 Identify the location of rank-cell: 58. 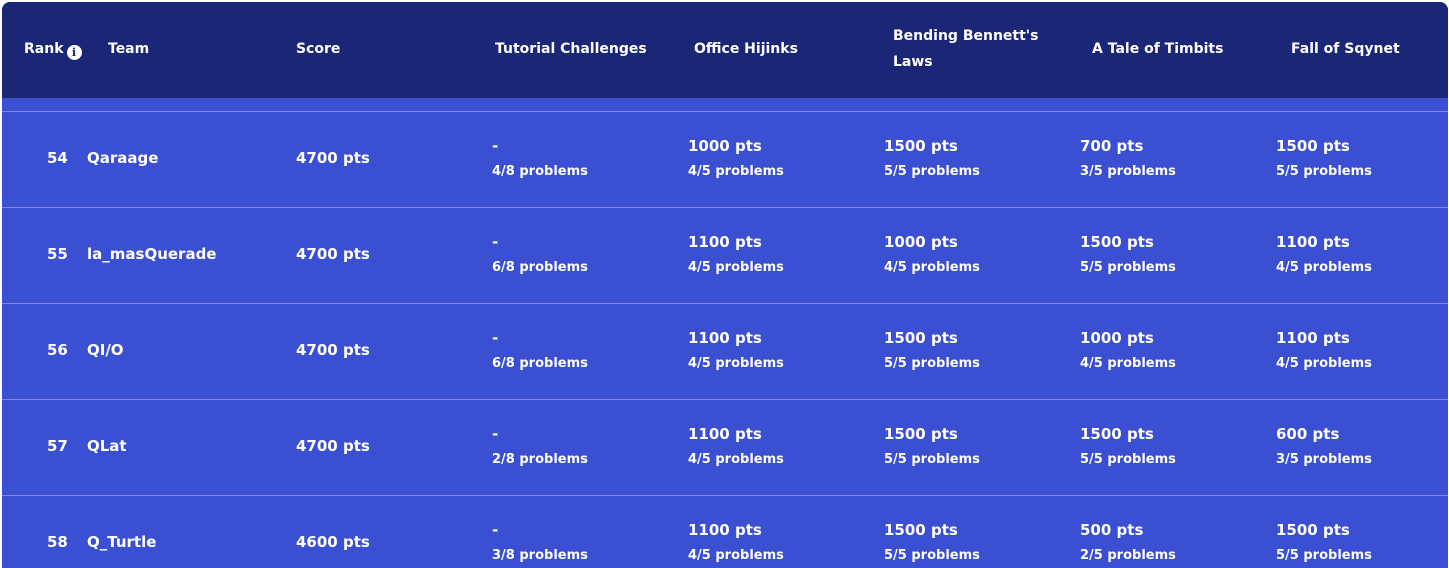
(57, 542).